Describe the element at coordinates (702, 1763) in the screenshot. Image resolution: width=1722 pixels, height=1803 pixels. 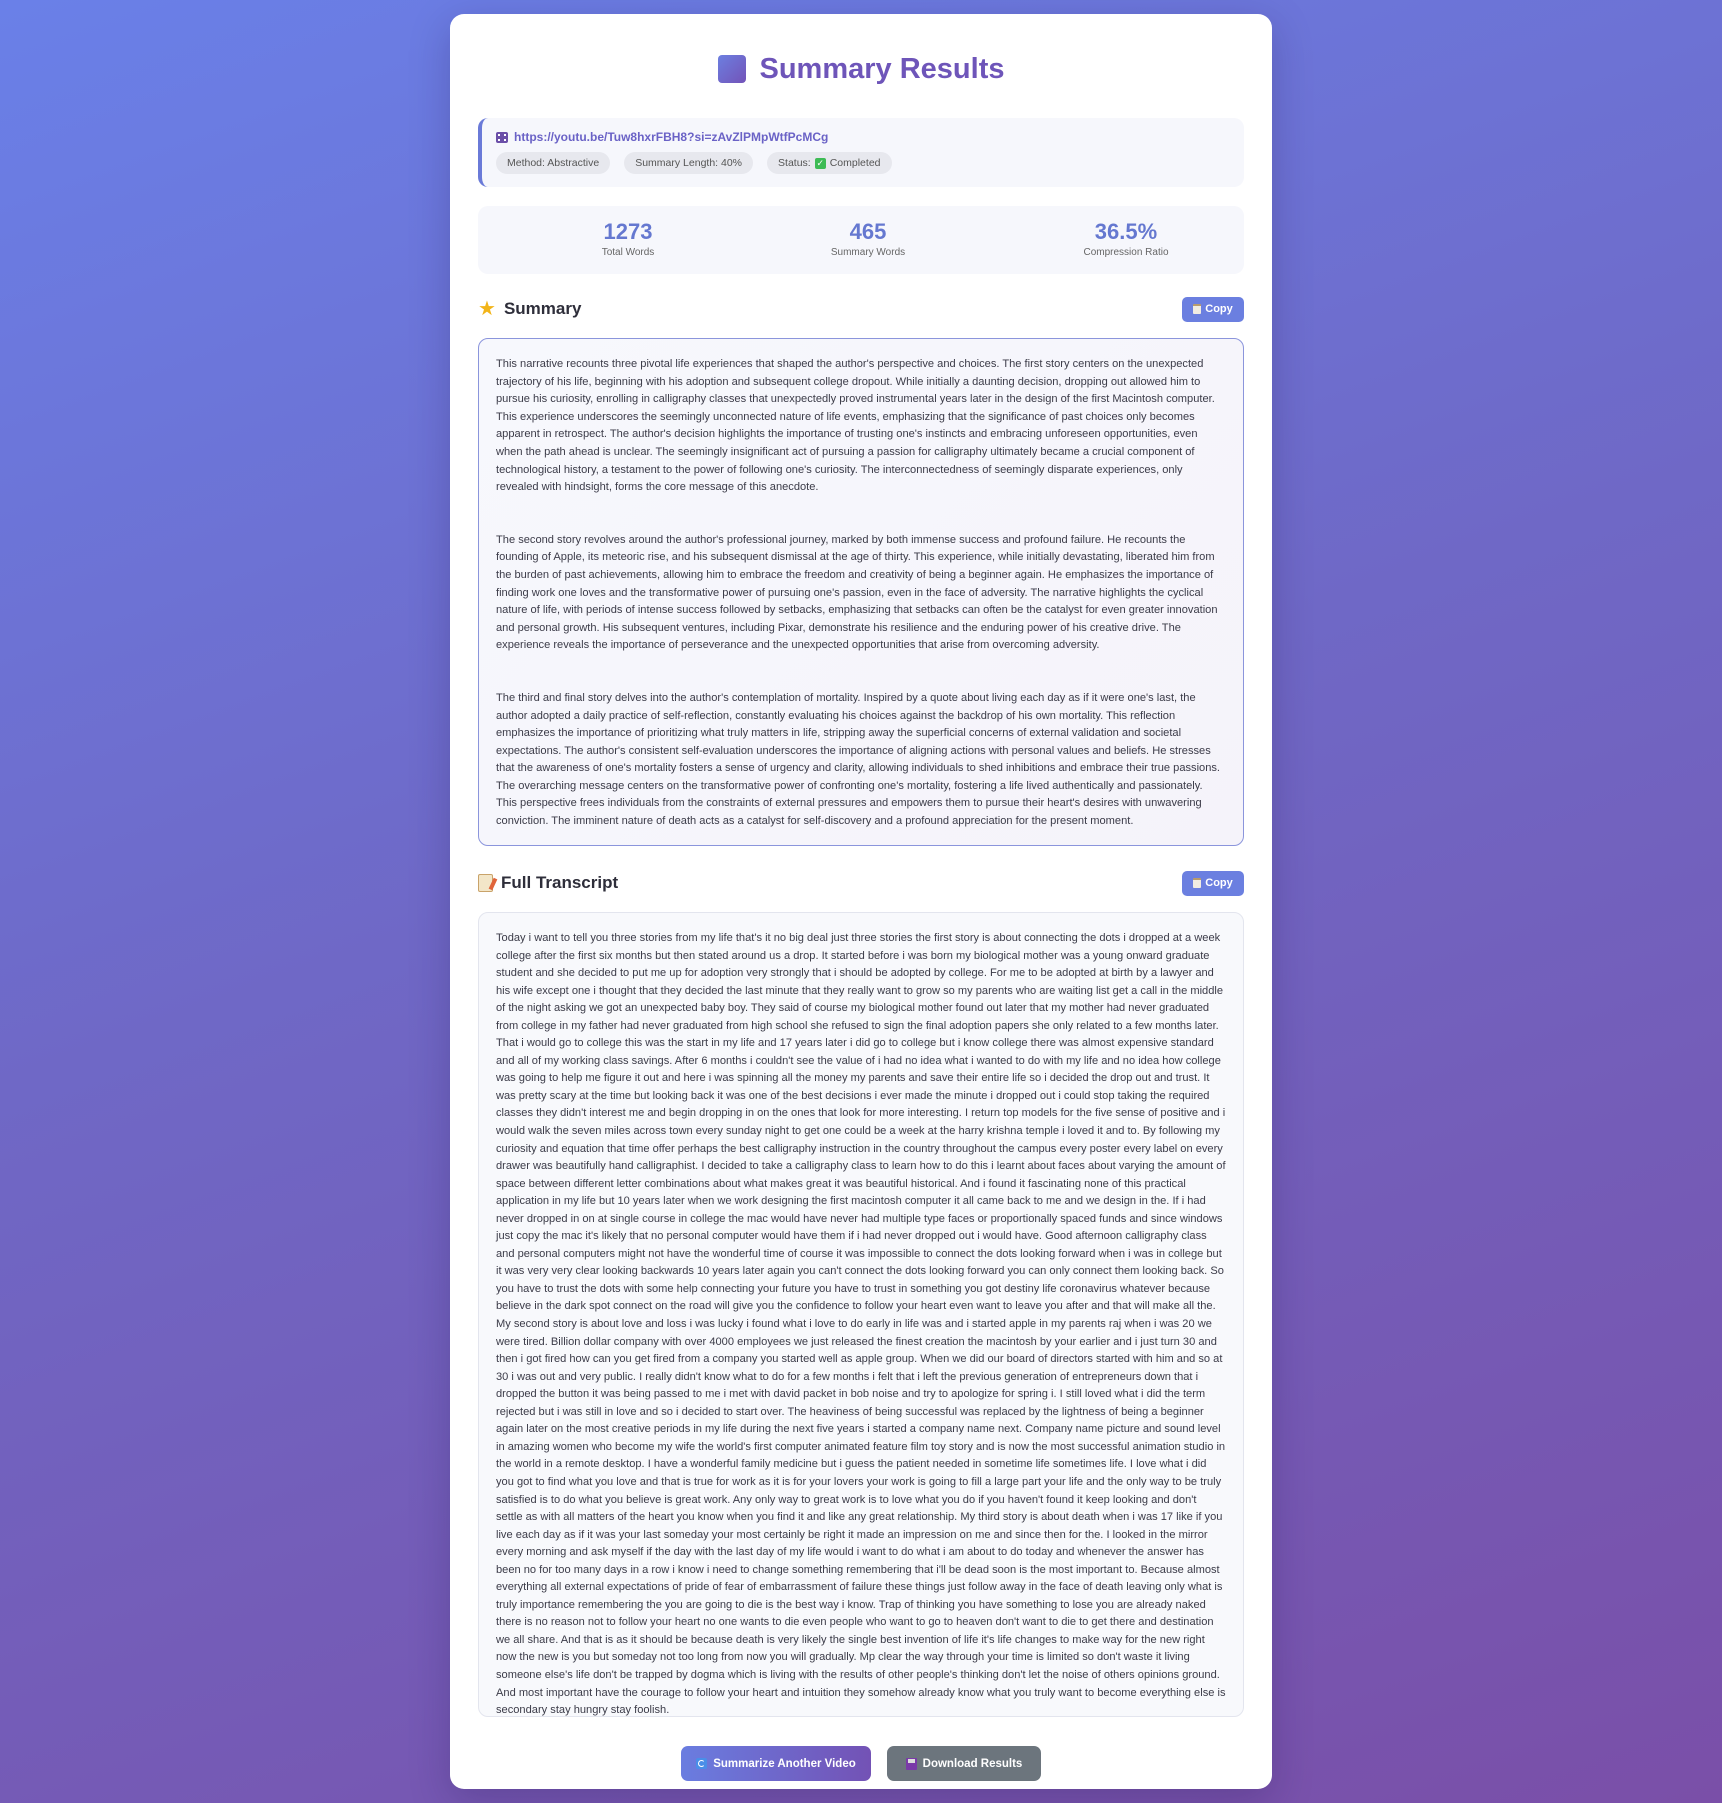
I see `refresh-icon` at that location.